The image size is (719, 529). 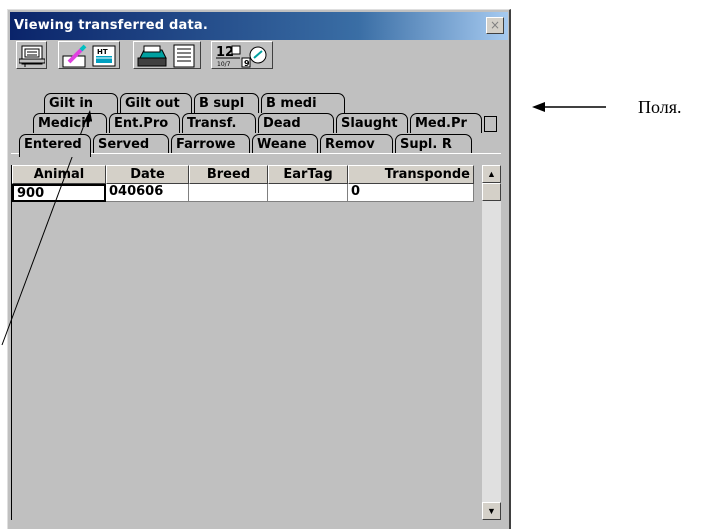 What do you see at coordinates (144, 123) in the screenshot?
I see `tab-ent-pro: Ent.Pro` at bounding box center [144, 123].